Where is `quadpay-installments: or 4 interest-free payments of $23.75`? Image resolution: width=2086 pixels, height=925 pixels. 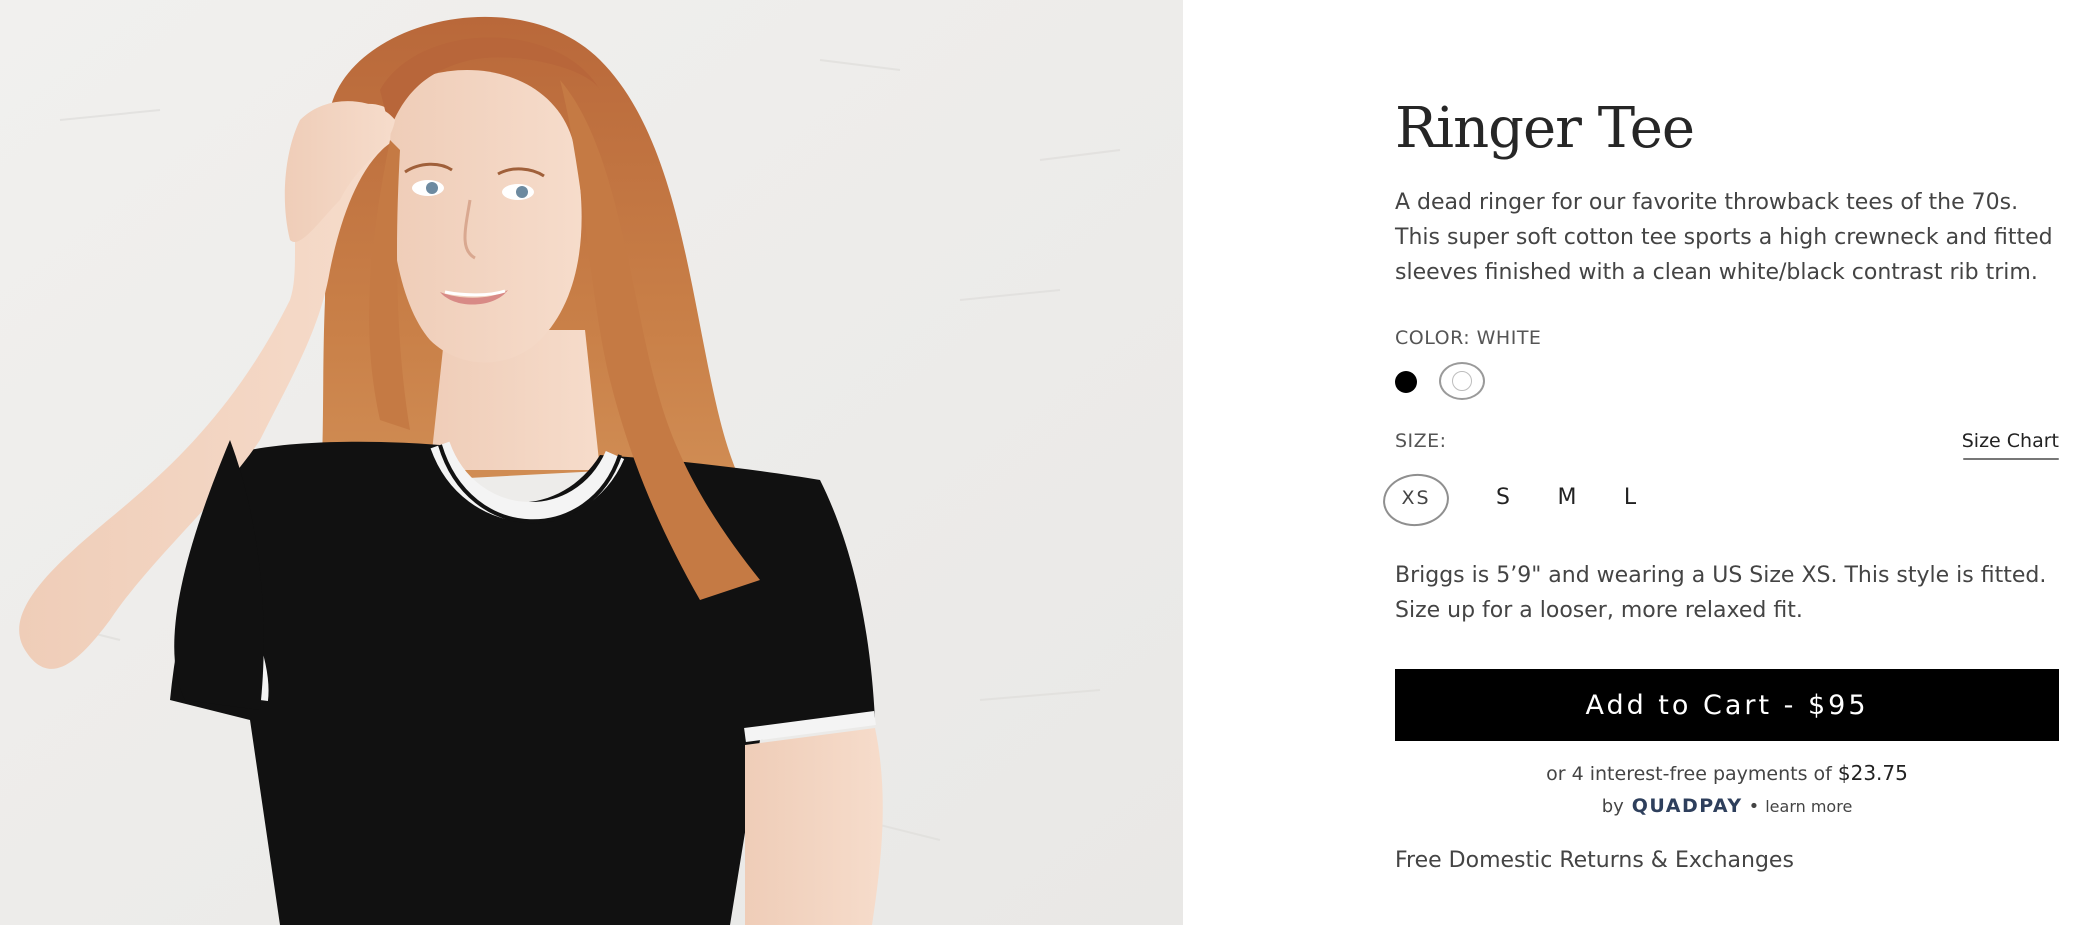
quadpay-installments: or 4 interest-free payments of $23.75 is located at coordinates (1727, 773).